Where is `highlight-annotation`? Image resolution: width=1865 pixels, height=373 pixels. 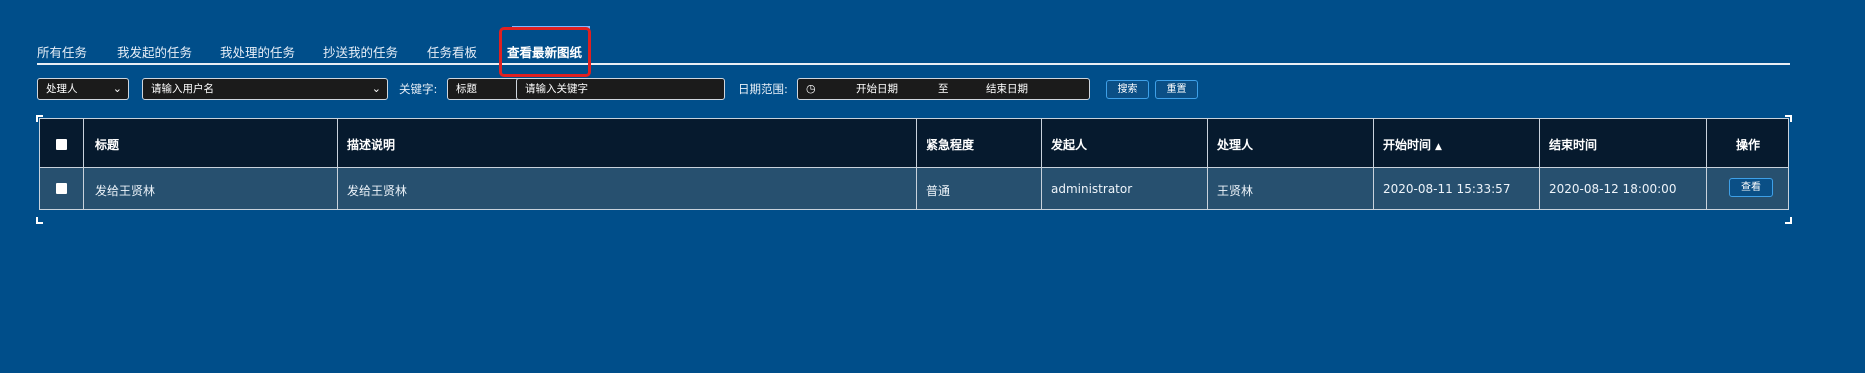 highlight-annotation is located at coordinates (545, 52).